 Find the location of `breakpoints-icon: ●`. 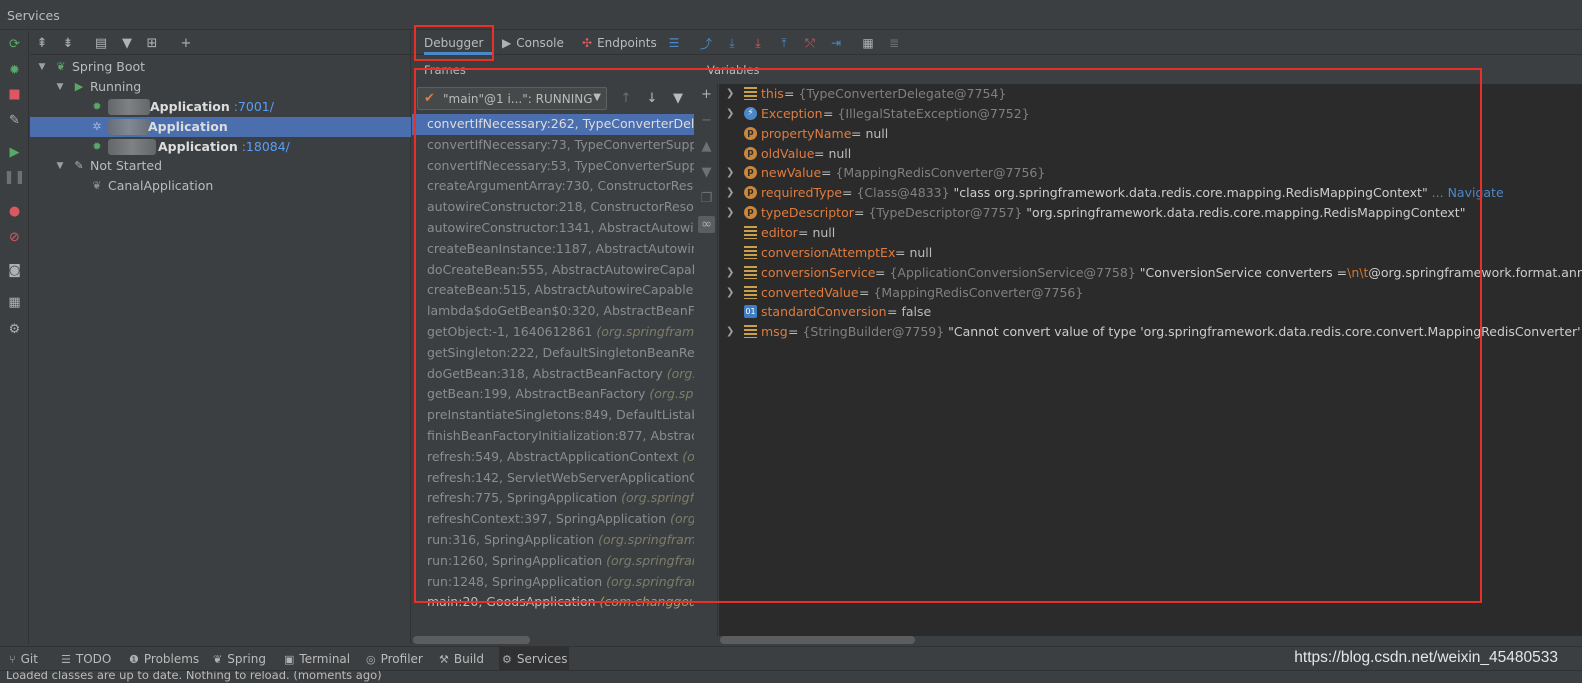

breakpoints-icon: ● is located at coordinates (14, 211).